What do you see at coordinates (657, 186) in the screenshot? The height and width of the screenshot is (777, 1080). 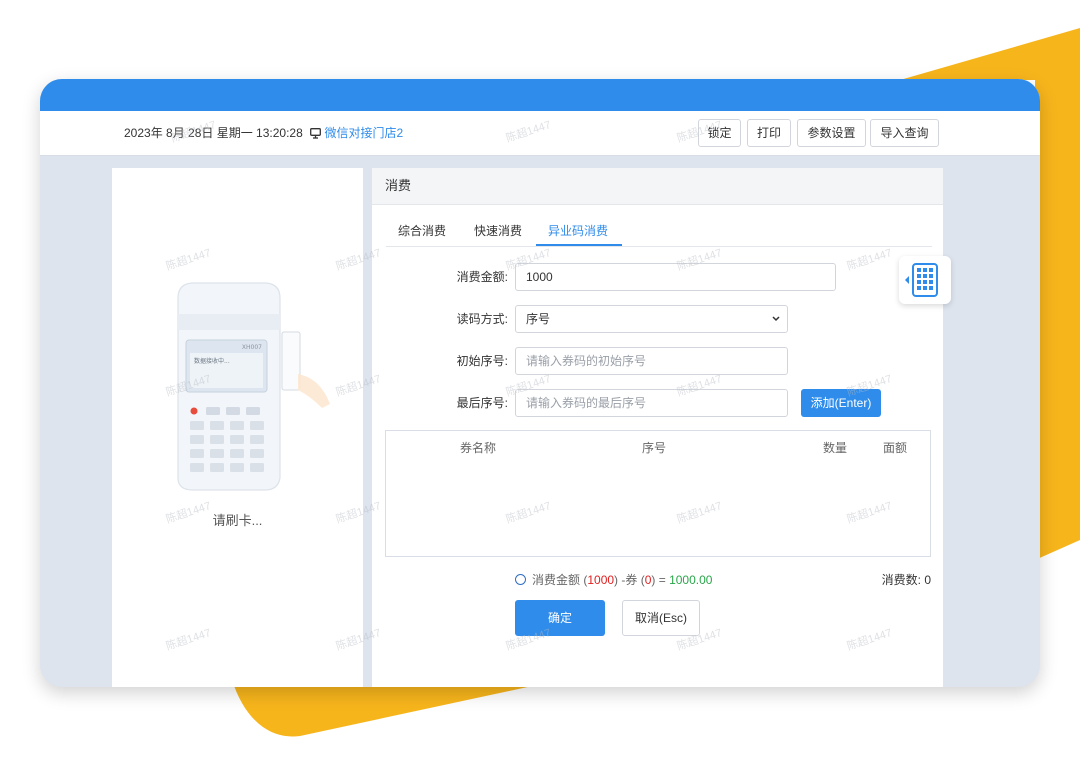 I see `panel-title: 消费` at bounding box center [657, 186].